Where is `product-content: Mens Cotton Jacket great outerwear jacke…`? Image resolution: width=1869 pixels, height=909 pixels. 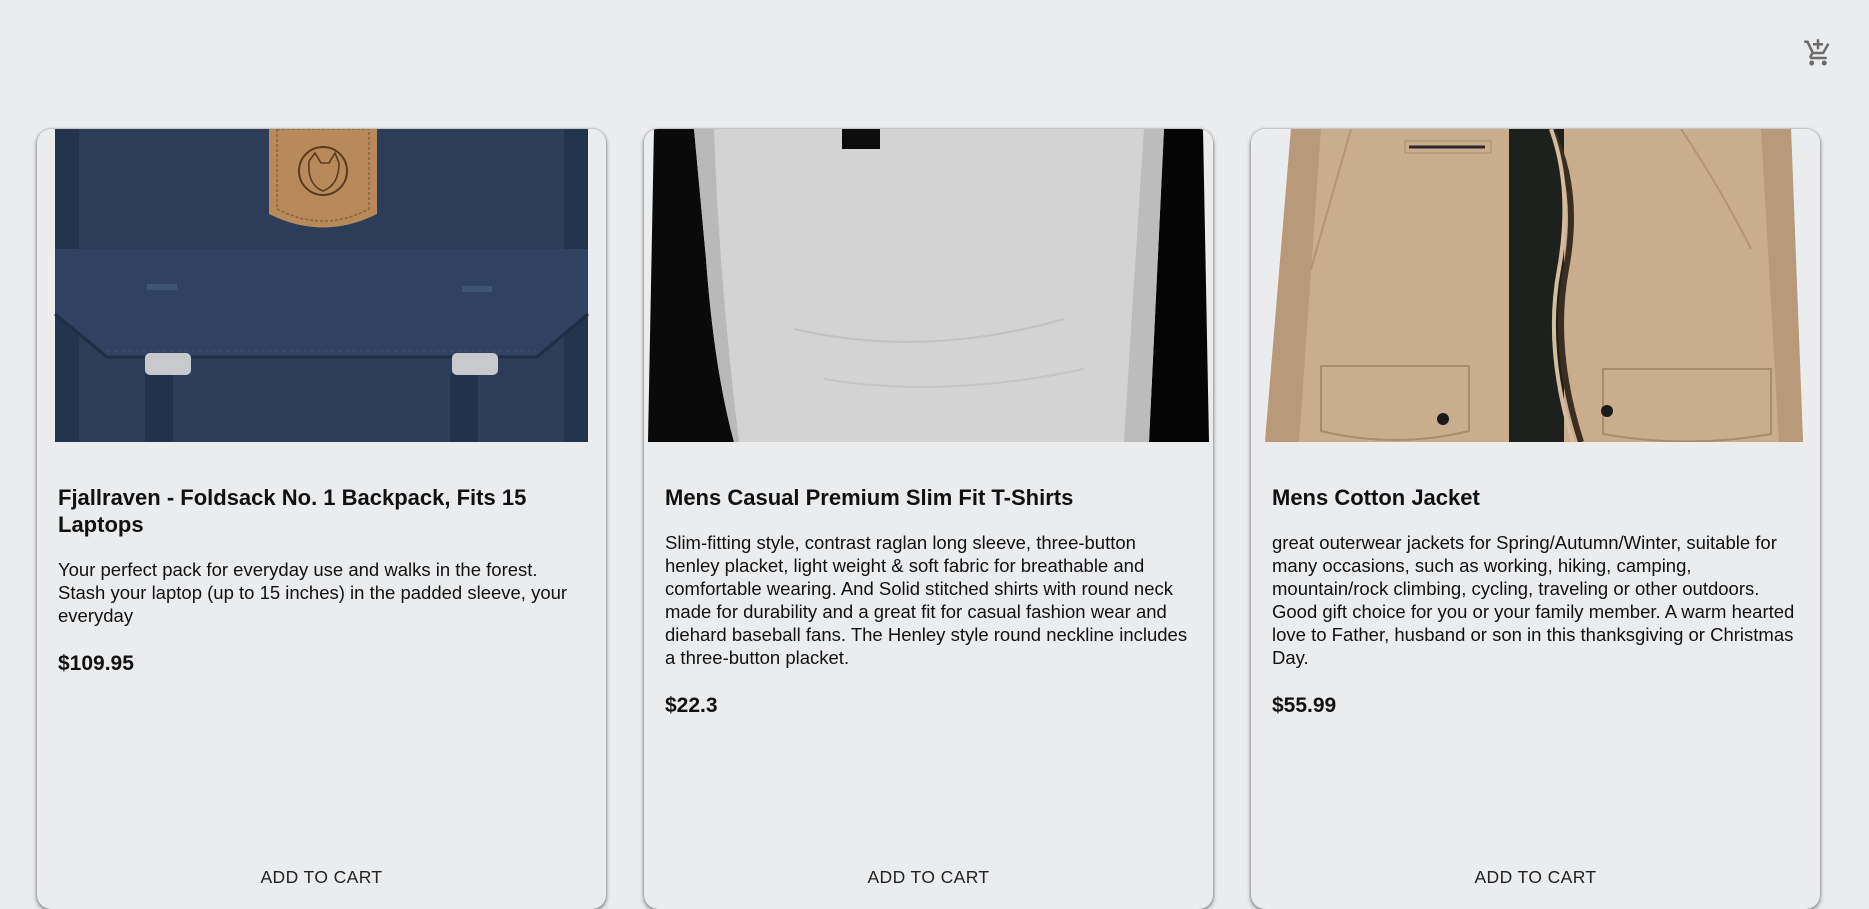
product-content: Mens Cotton Jacket great outerwear jacke… is located at coordinates (1536, 601).